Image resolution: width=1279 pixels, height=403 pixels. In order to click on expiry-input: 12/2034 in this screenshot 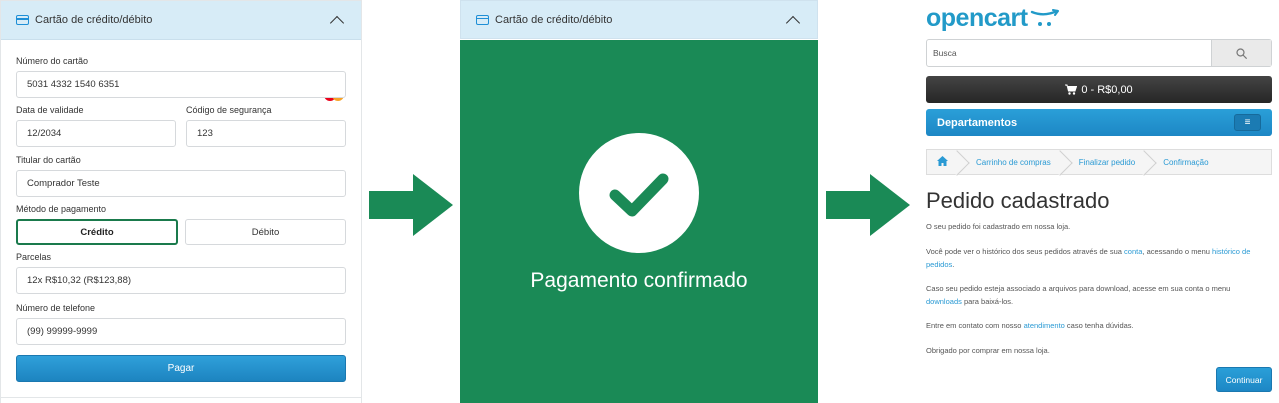, I will do `click(96, 133)`.